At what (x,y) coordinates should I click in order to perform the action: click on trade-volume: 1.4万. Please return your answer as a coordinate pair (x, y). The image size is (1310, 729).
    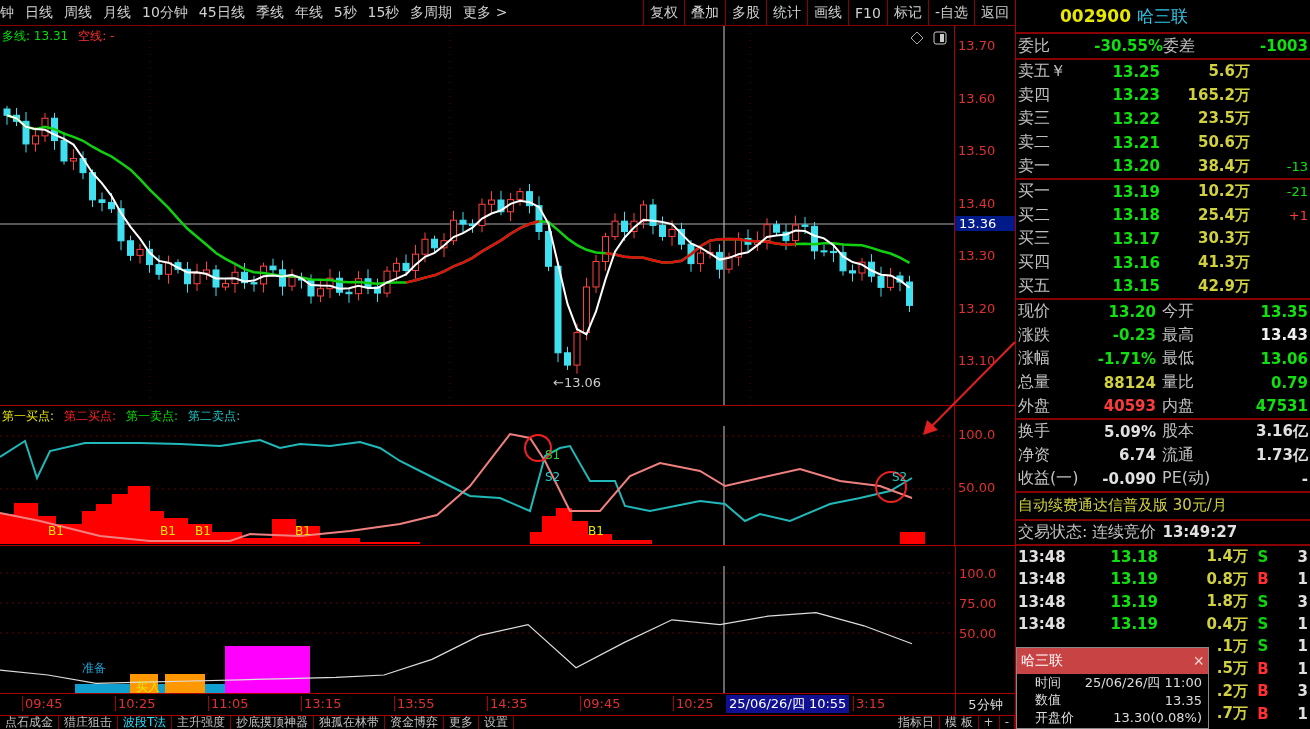
    Looking at the image, I should click on (1227, 556).